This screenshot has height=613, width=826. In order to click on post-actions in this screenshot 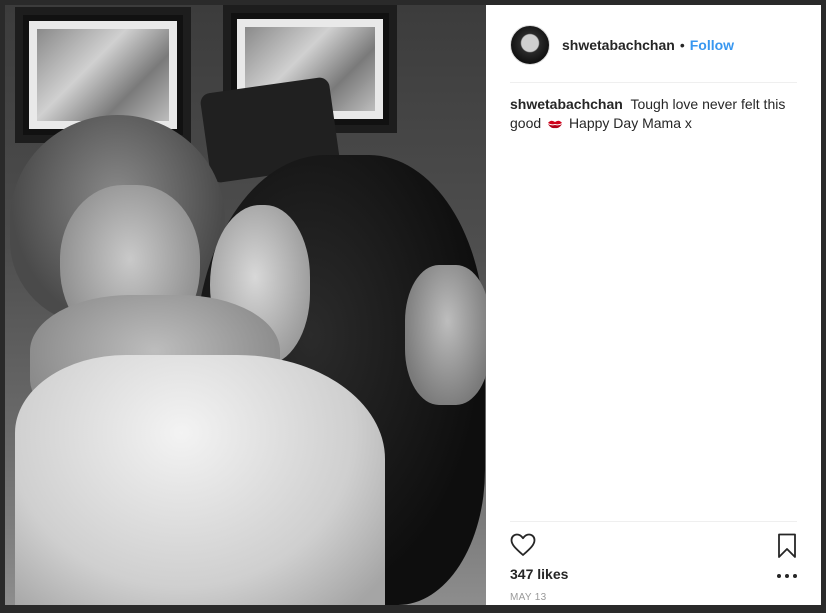, I will do `click(653, 547)`.